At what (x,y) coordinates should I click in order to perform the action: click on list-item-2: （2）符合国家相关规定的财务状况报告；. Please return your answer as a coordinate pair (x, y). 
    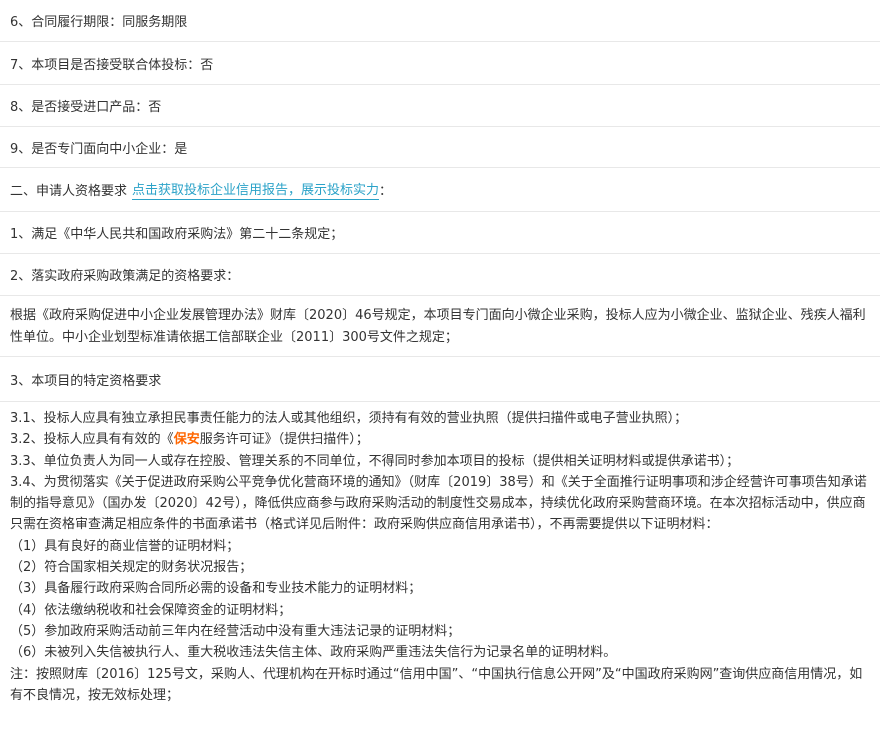
    Looking at the image, I should click on (131, 568).